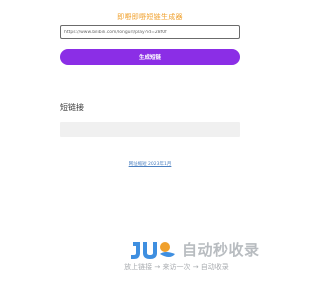 The width and height of the screenshot is (320, 300). What do you see at coordinates (150, 164) in the screenshot?
I see `footer-link: 网址缩短 2023年1月` at bounding box center [150, 164].